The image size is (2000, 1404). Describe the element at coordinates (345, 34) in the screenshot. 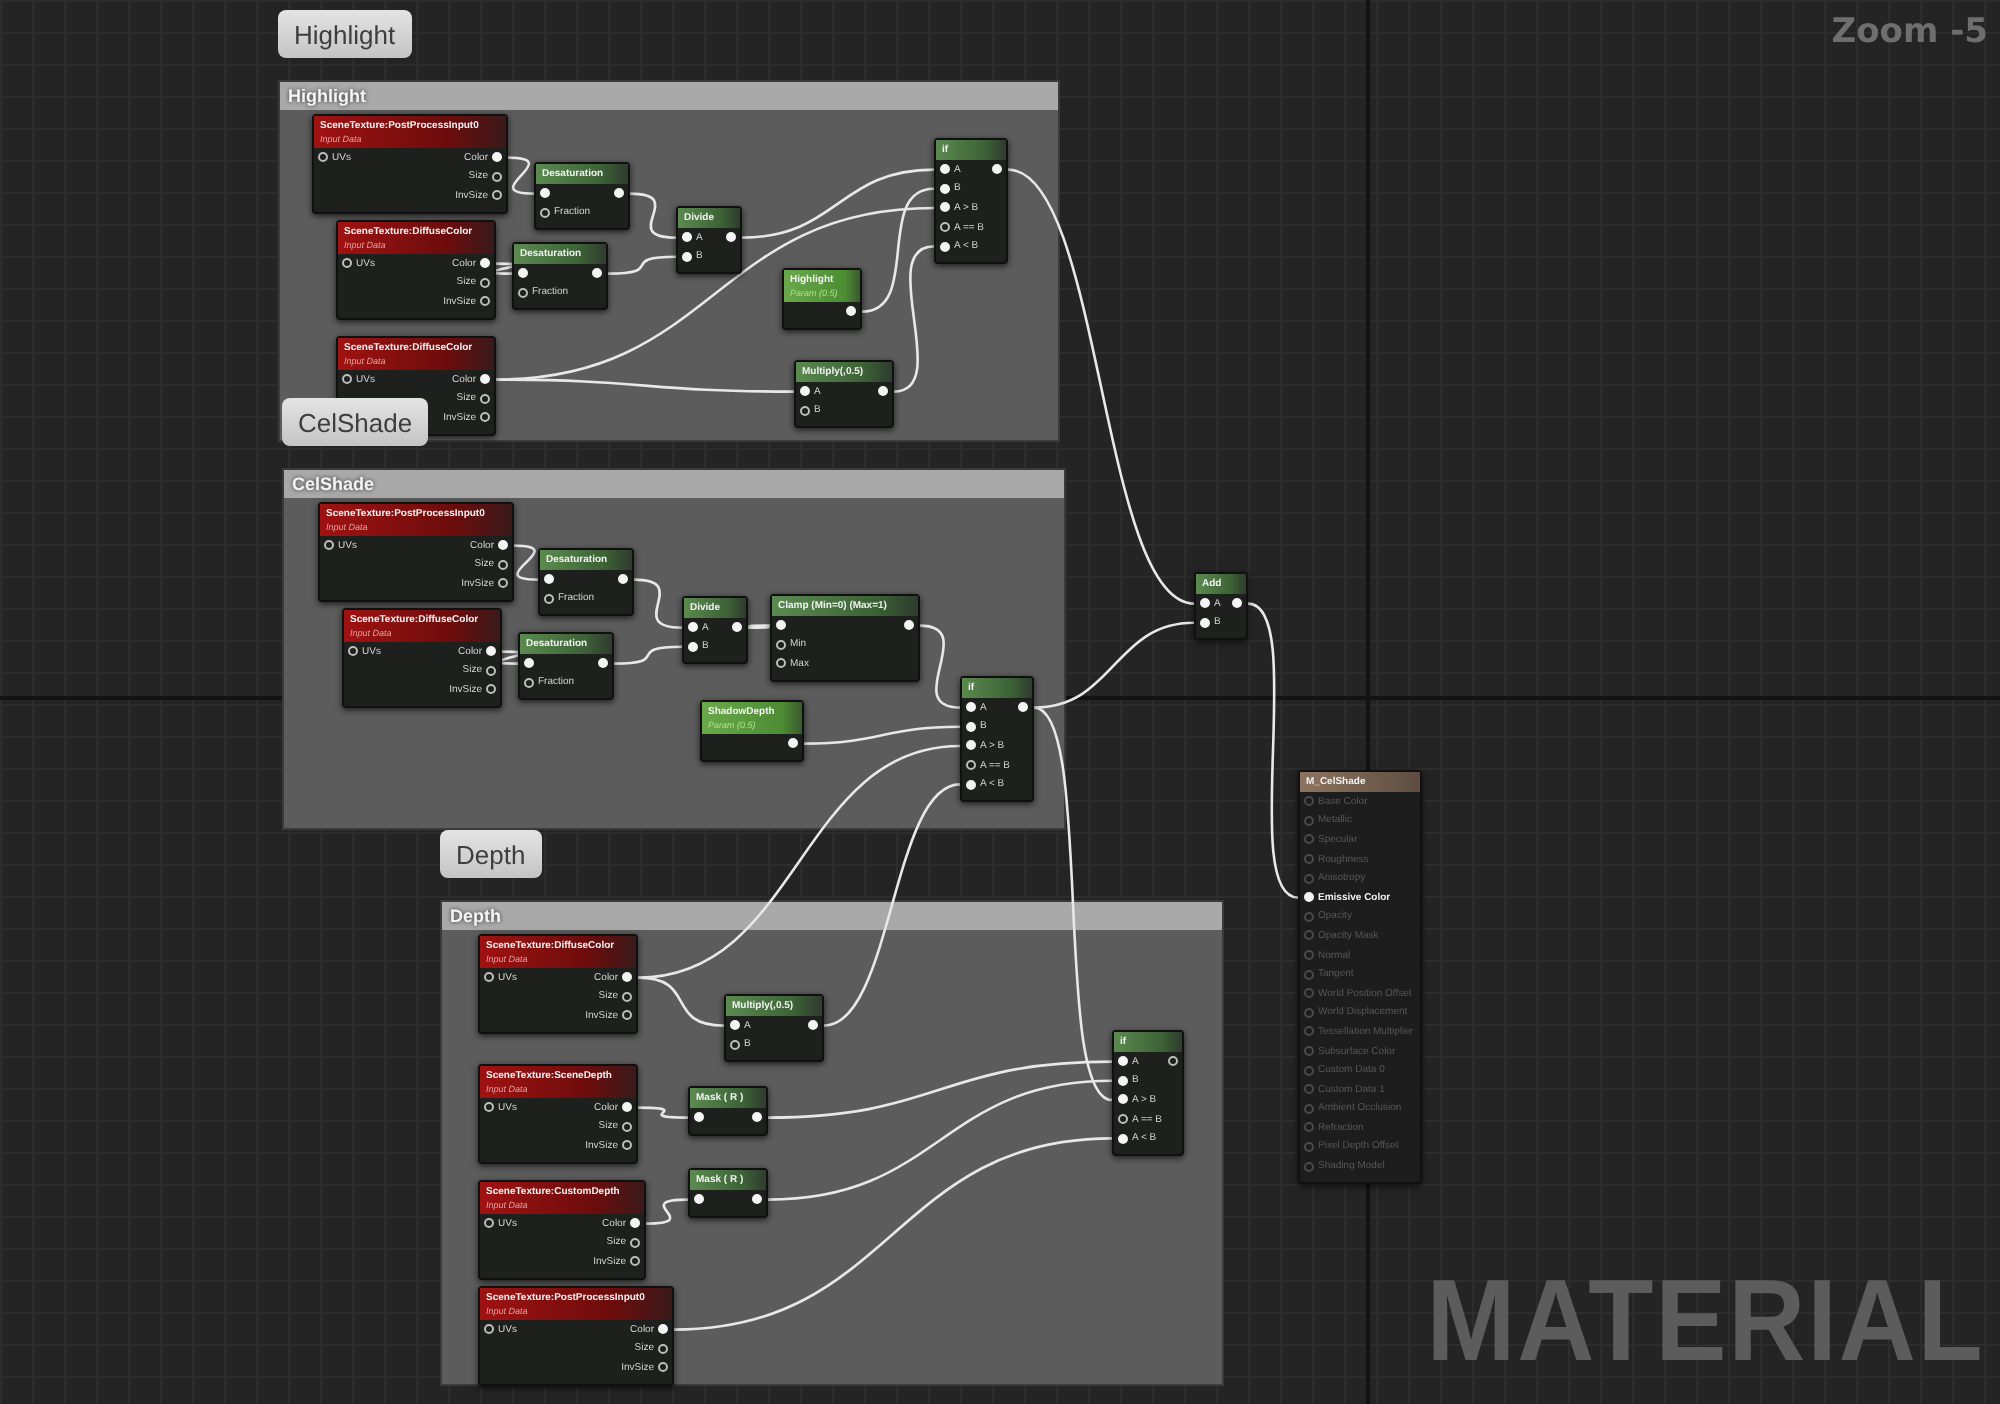

I see `comment-bubble: Highlight` at that location.